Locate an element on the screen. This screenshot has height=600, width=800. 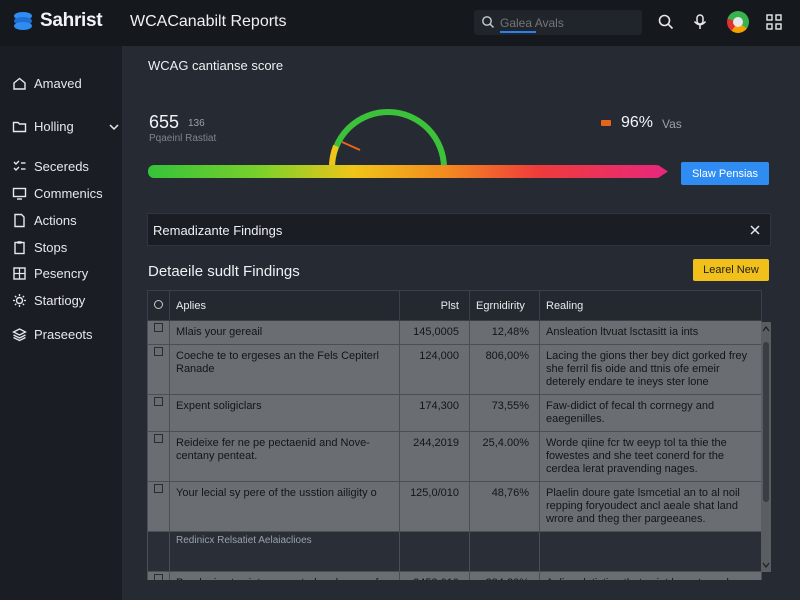
cell-percent: 25,4.00% is located at coordinates (504, 456).